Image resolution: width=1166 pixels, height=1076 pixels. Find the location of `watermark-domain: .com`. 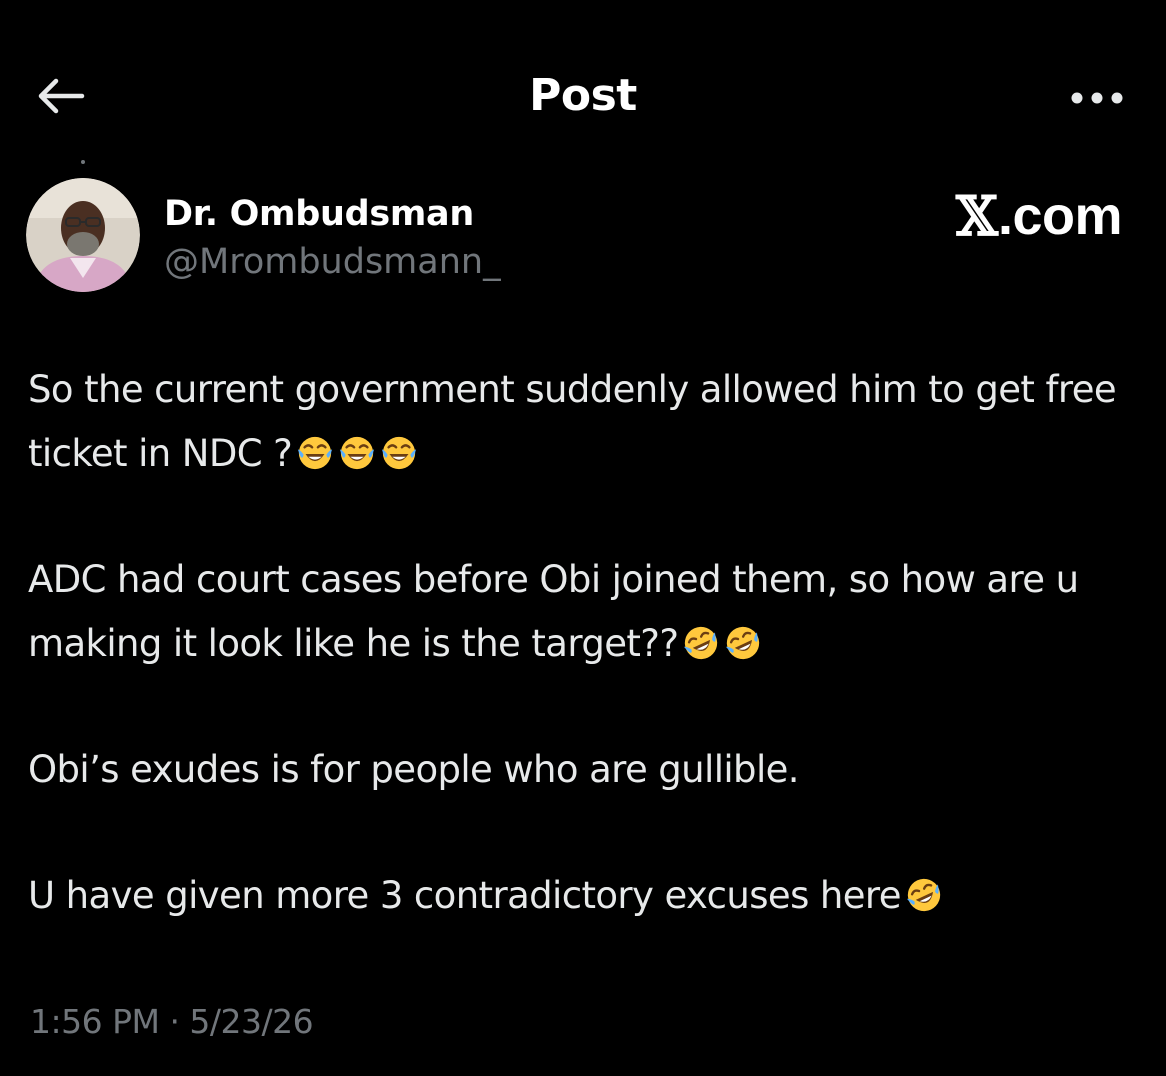

watermark-domain: .com is located at coordinates (1060, 216).